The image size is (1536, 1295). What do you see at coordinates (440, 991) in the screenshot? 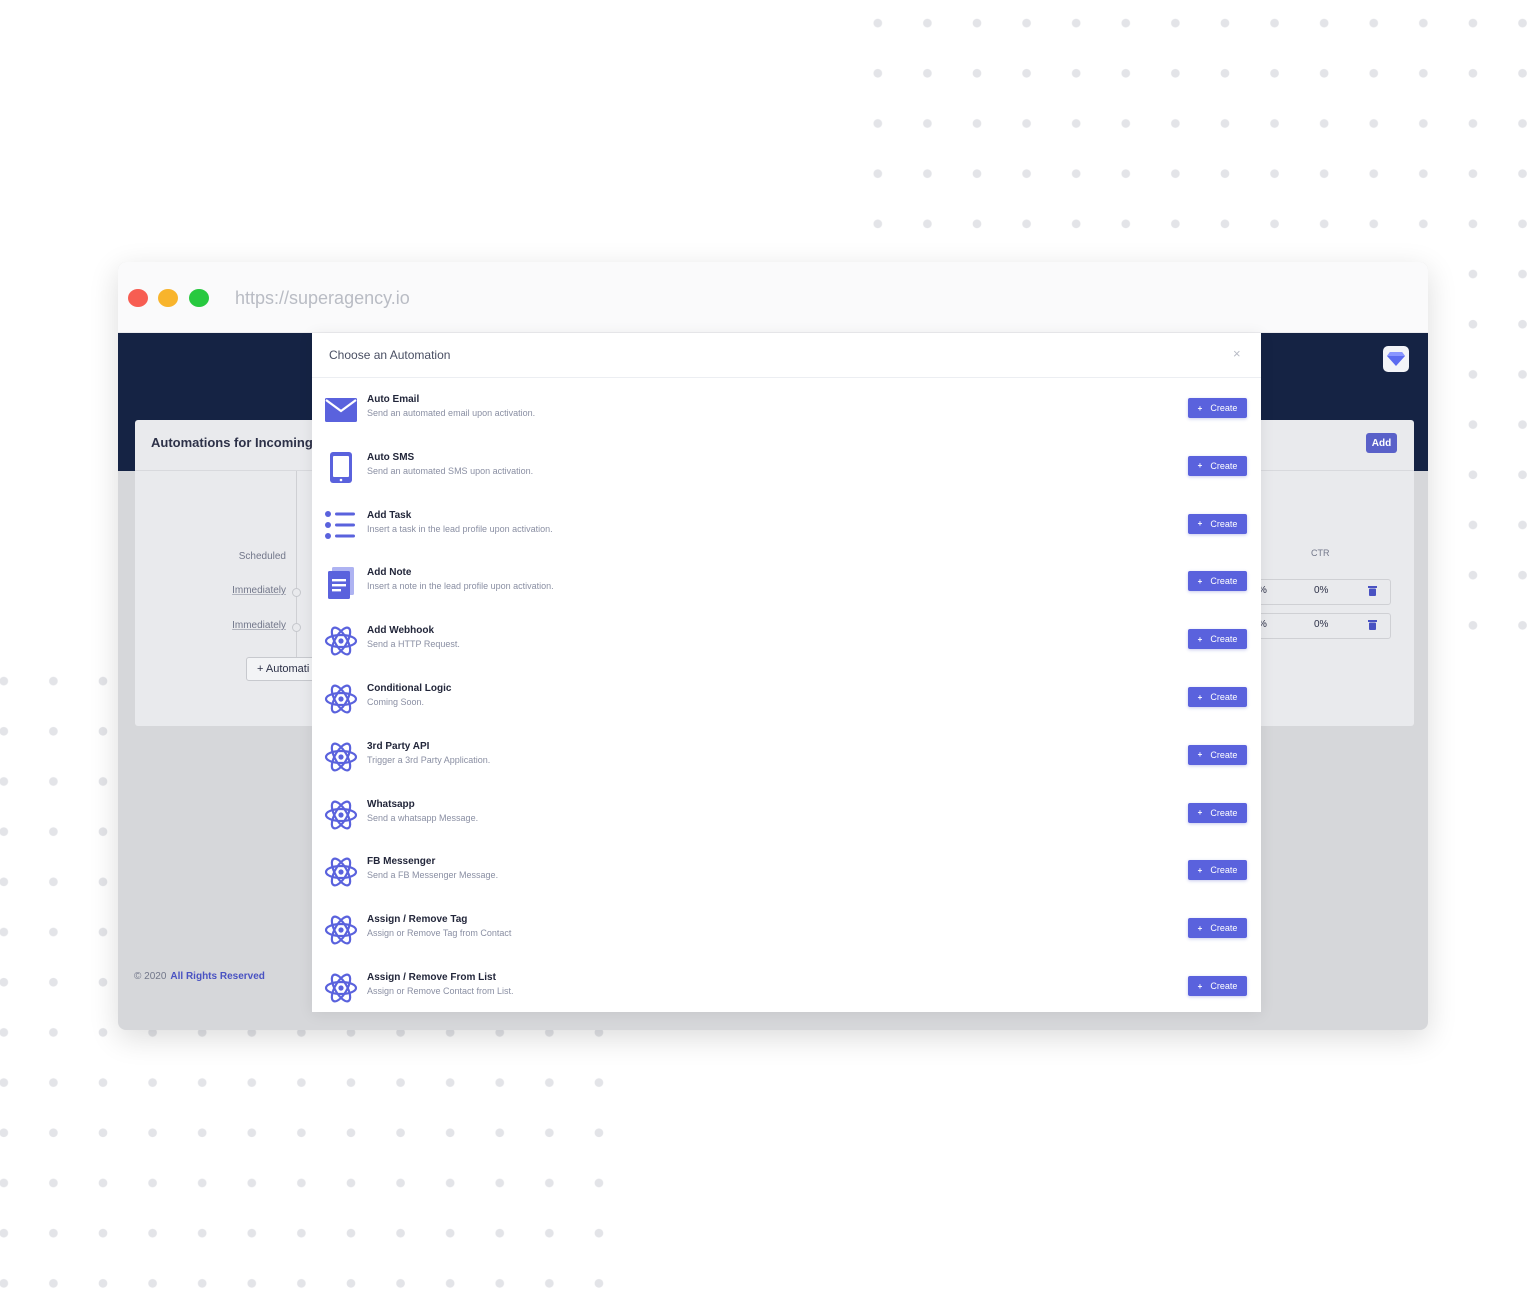
I see `automation-description: Assign or Remove Contact from List.` at bounding box center [440, 991].